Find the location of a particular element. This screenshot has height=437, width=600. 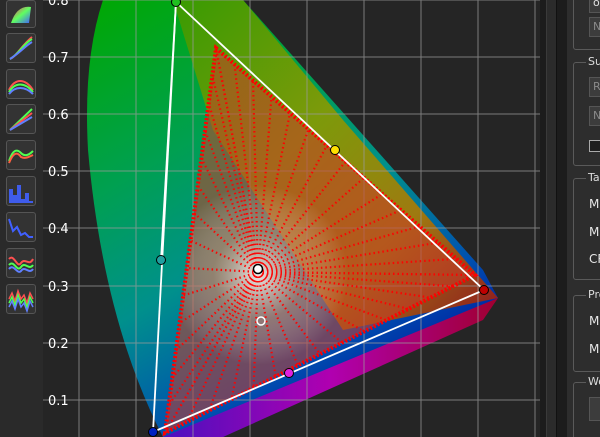

group-title: Wo is located at coordinates (593, 382).